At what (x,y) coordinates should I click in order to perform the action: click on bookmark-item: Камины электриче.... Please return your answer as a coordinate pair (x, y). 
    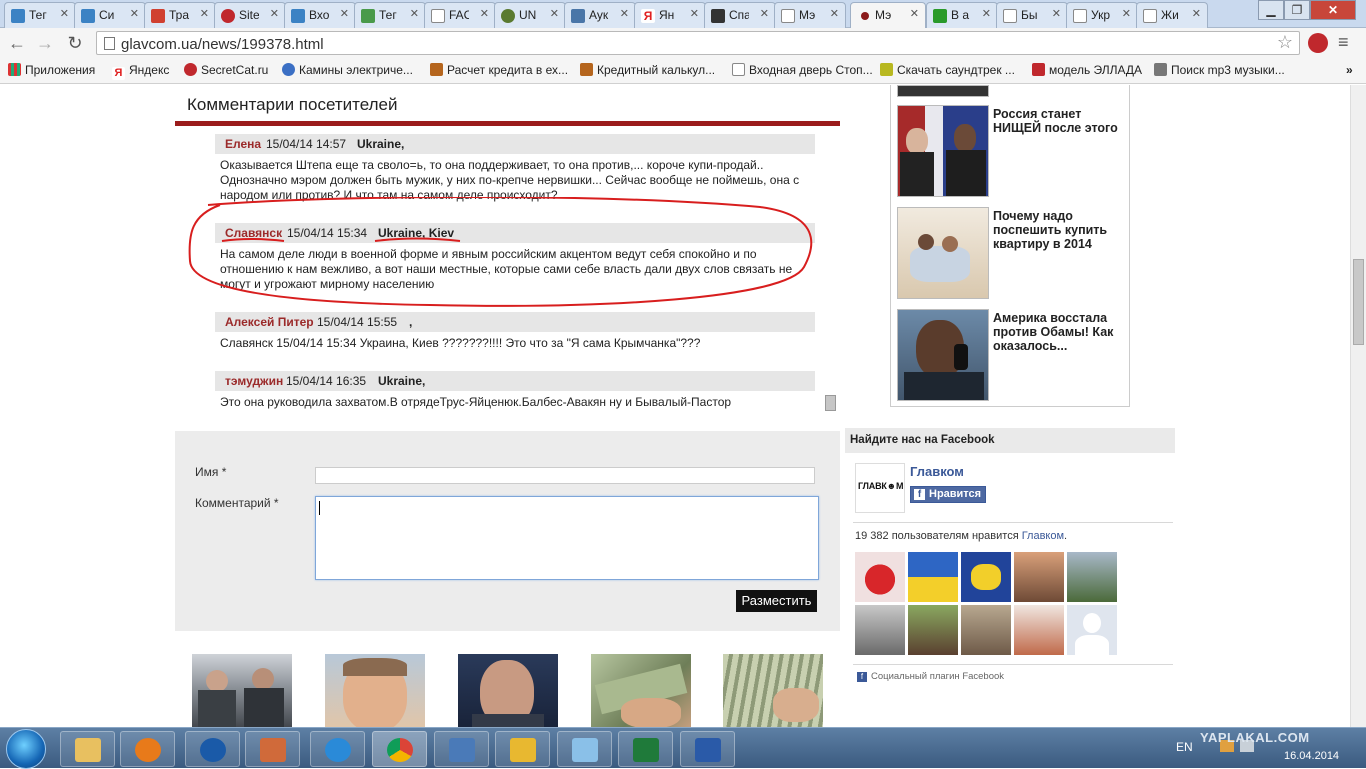
    Looking at the image, I should click on (347, 70).